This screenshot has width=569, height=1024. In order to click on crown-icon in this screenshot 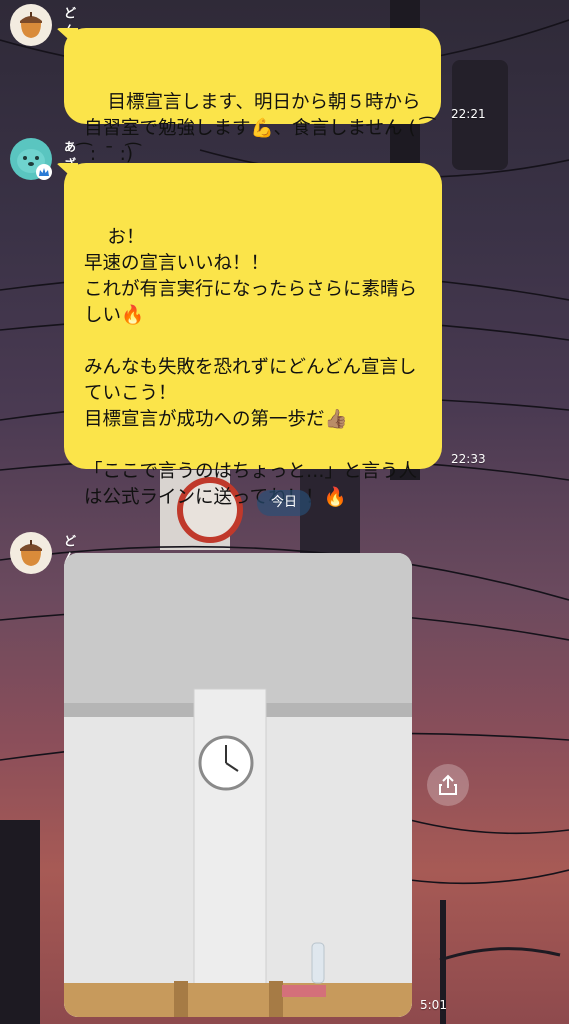, I will do `click(44, 172)`.